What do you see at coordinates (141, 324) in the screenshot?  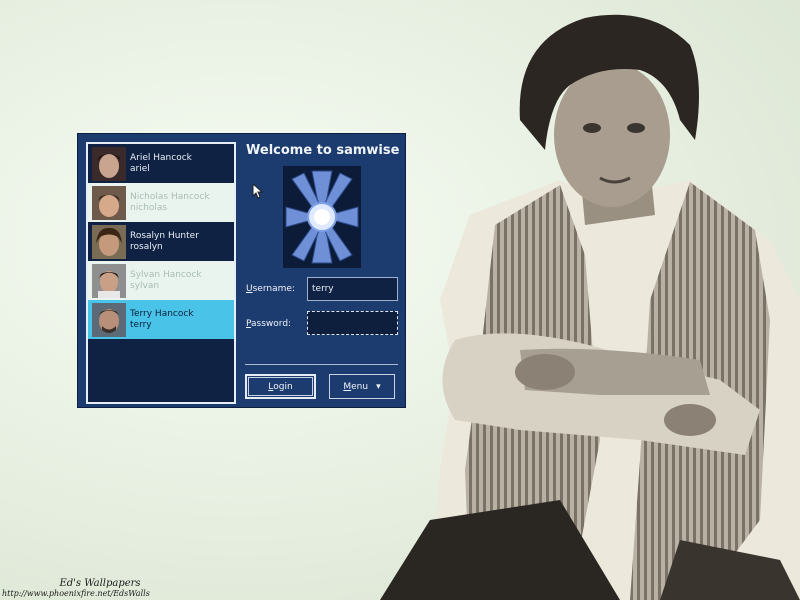 I see `user-login: terry` at bounding box center [141, 324].